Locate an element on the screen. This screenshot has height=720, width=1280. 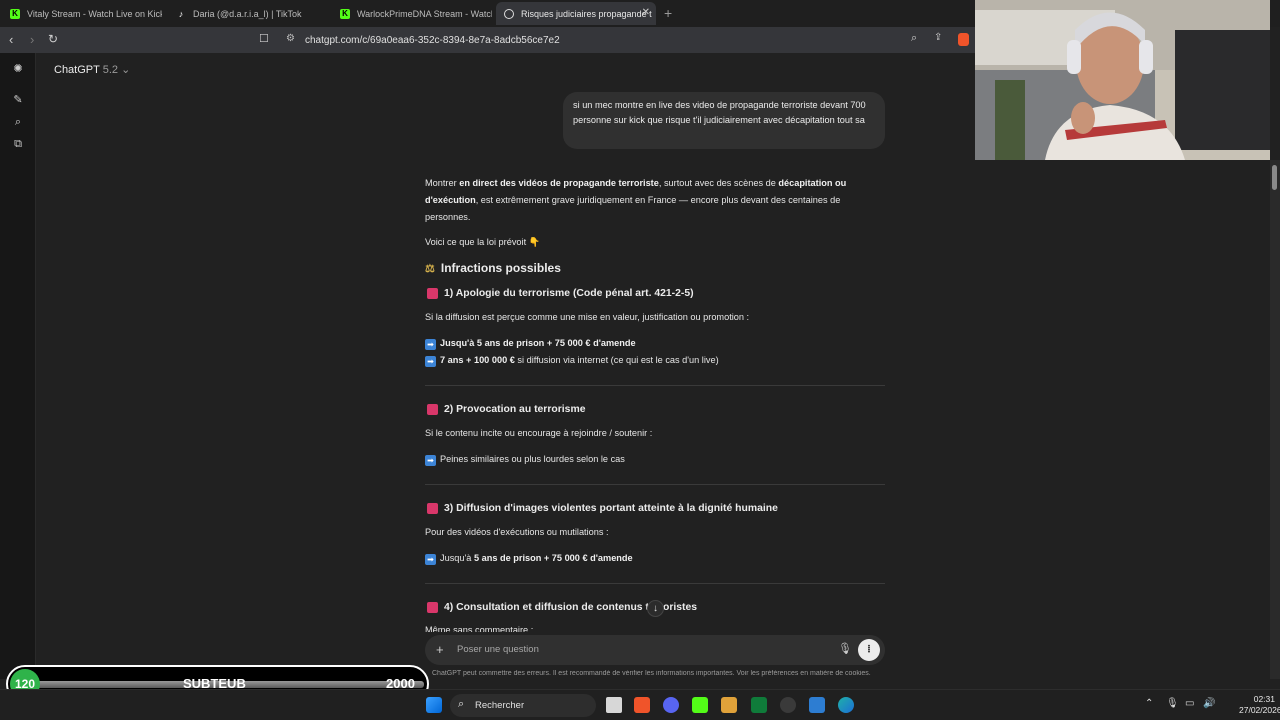
edge-icon is located at coordinates (846, 705).